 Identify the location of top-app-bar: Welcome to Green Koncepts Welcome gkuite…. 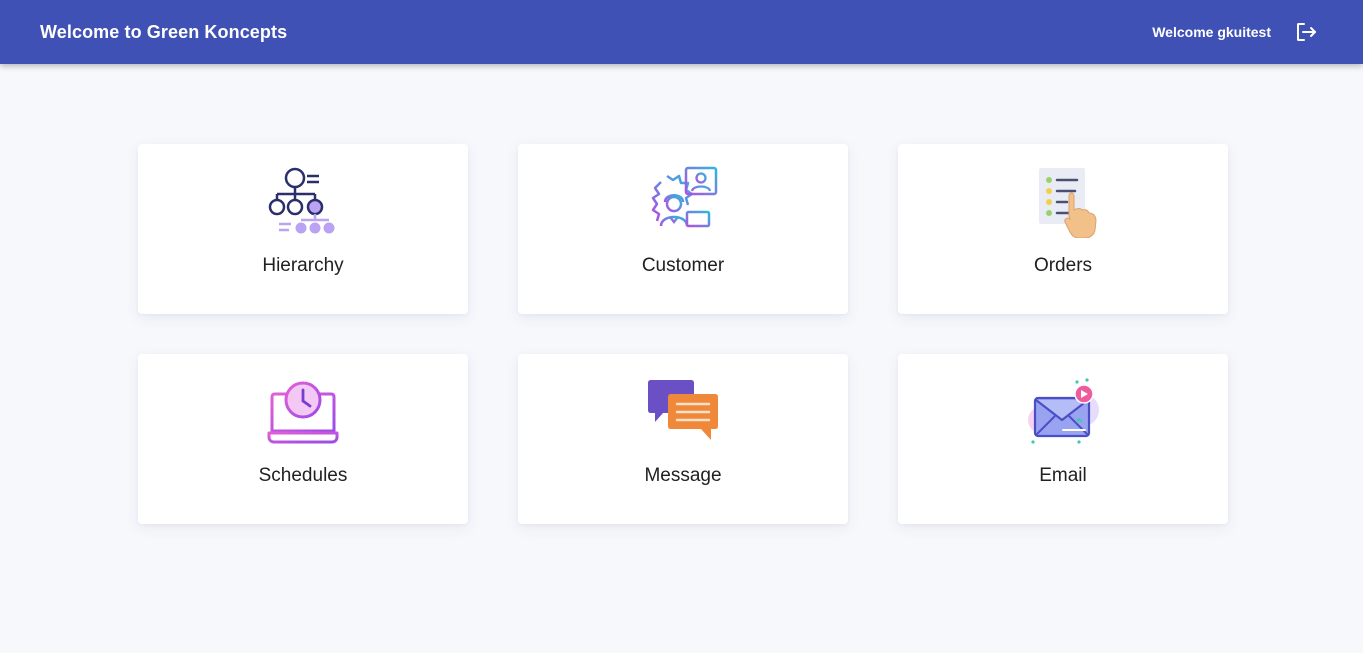
(681, 32).